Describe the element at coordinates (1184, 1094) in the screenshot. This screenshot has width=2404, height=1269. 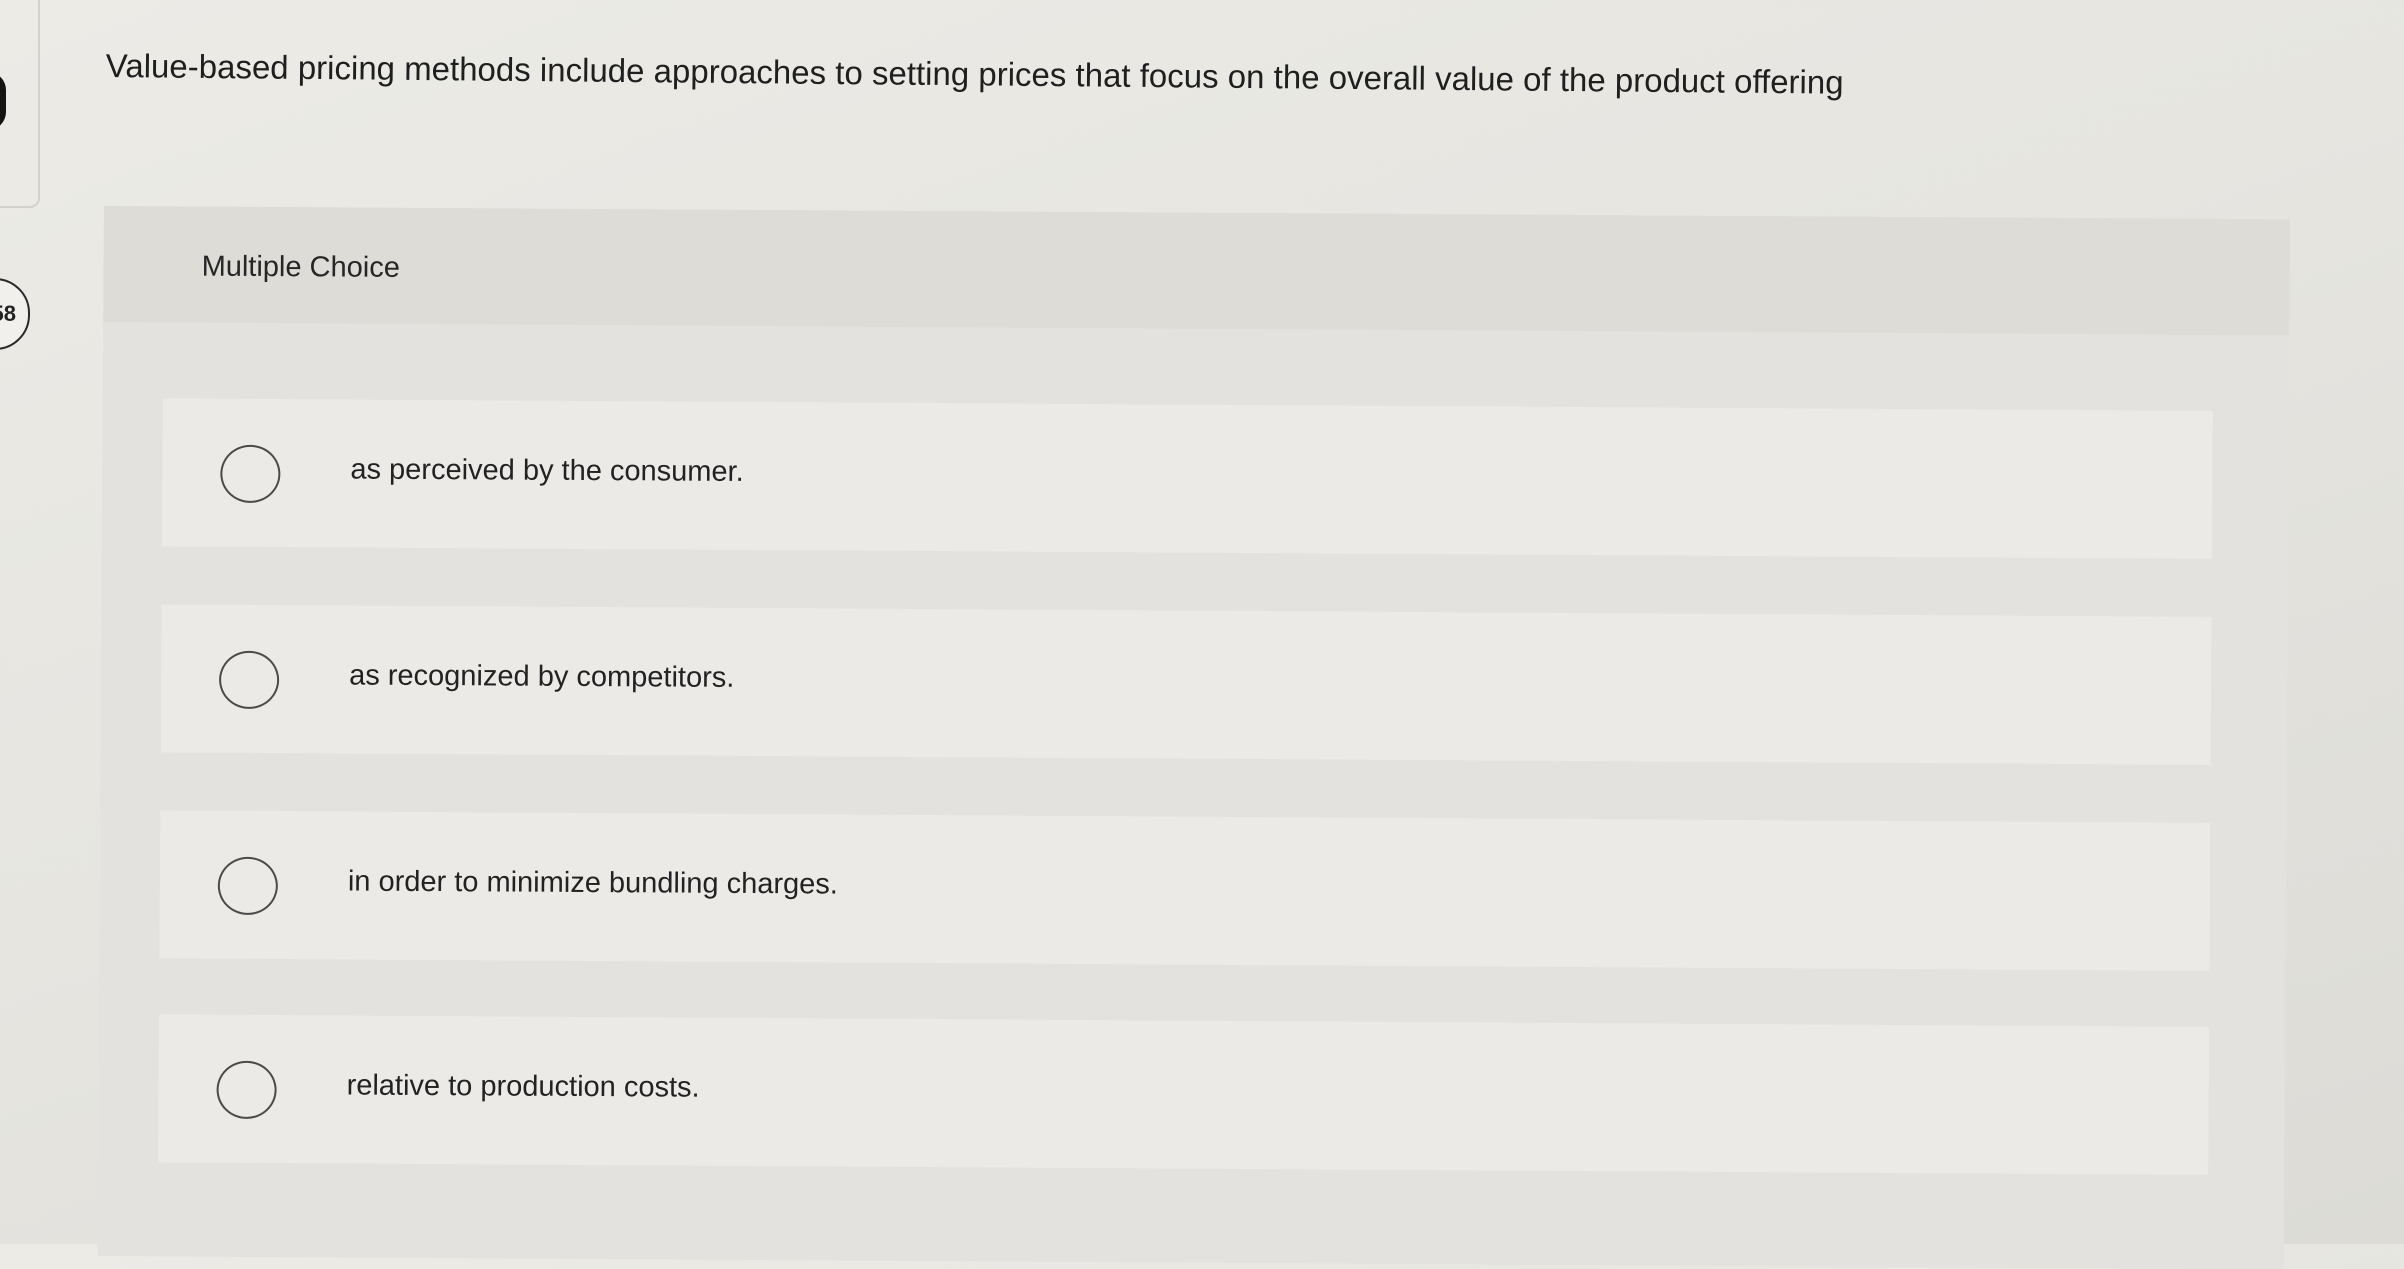
I see `answer-option-4: relative to production costs.` at that location.